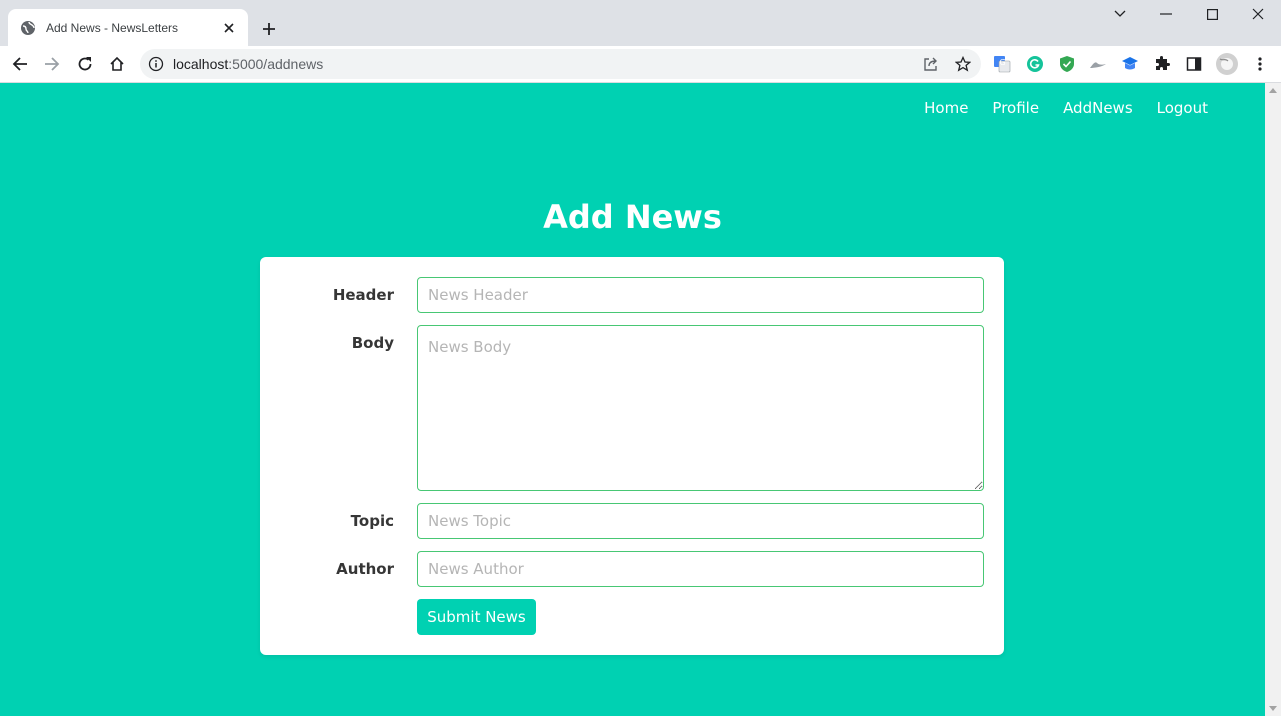  What do you see at coordinates (640, 23) in the screenshot?
I see `tab-strip: Add News - NewsLetters` at bounding box center [640, 23].